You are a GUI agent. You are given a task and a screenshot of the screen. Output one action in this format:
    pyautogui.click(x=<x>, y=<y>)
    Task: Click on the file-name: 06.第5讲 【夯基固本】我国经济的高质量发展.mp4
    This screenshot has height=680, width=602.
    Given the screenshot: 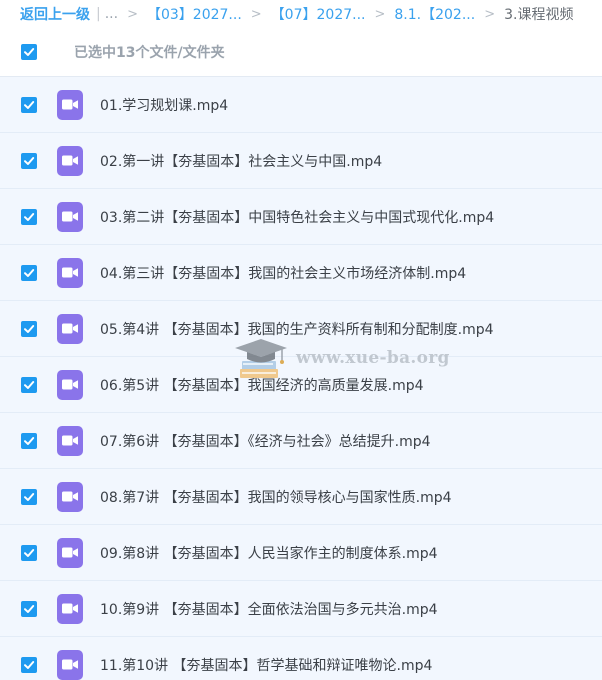 What is the action you would take?
    pyautogui.click(x=262, y=385)
    